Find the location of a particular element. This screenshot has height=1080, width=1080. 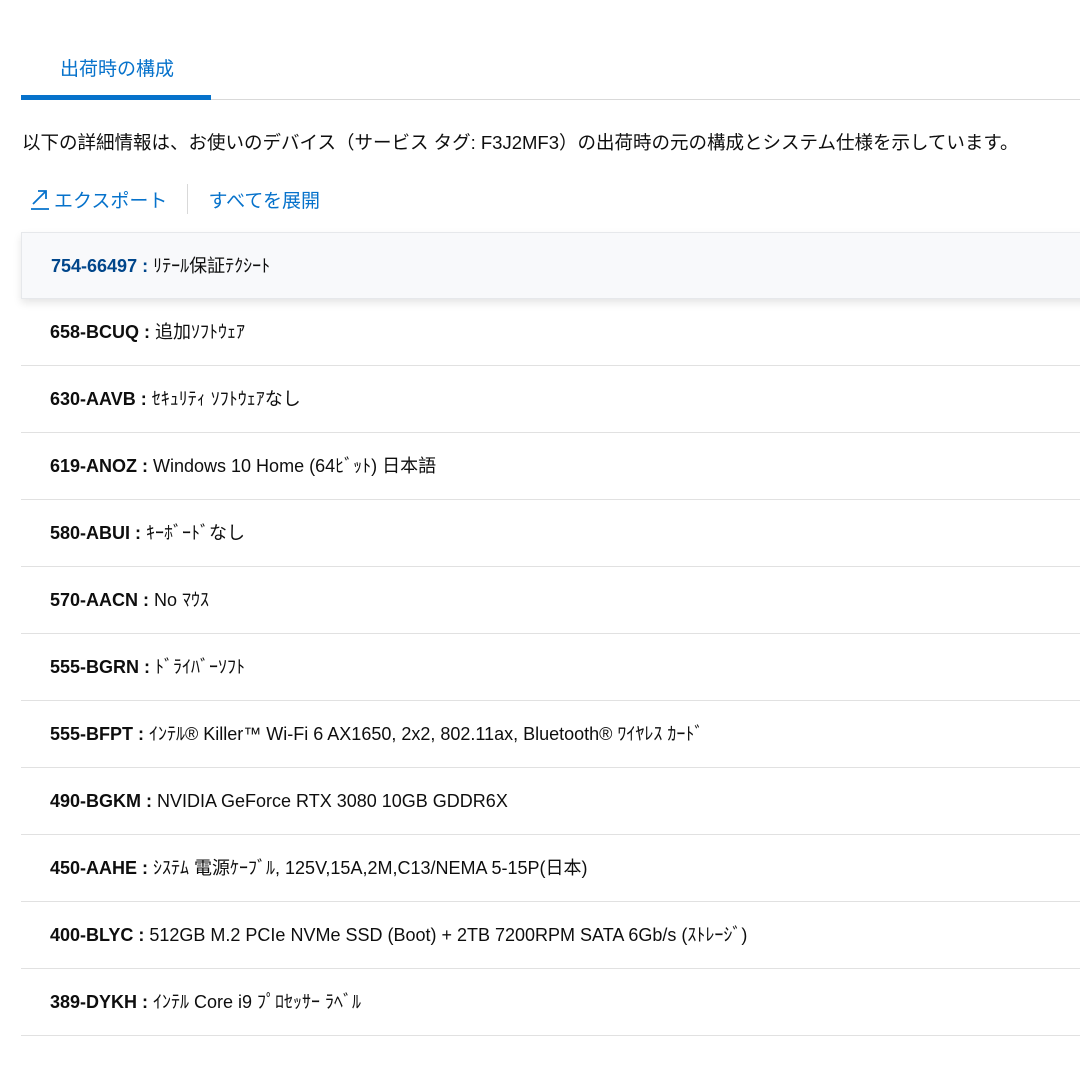

list-item-text: 658-BCUQ : 追加ｿﾌﾄｳｪｱ is located at coordinates (147, 332).